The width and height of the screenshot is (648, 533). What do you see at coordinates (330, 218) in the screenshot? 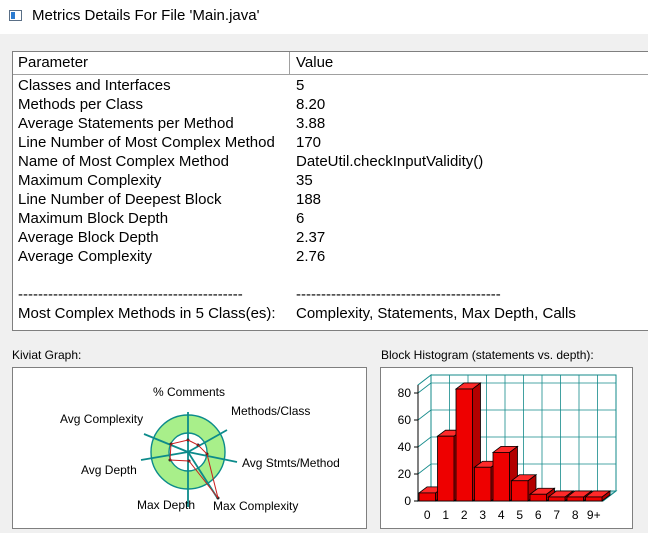
I see `table-row: Maximum Block Depth 6` at bounding box center [330, 218].